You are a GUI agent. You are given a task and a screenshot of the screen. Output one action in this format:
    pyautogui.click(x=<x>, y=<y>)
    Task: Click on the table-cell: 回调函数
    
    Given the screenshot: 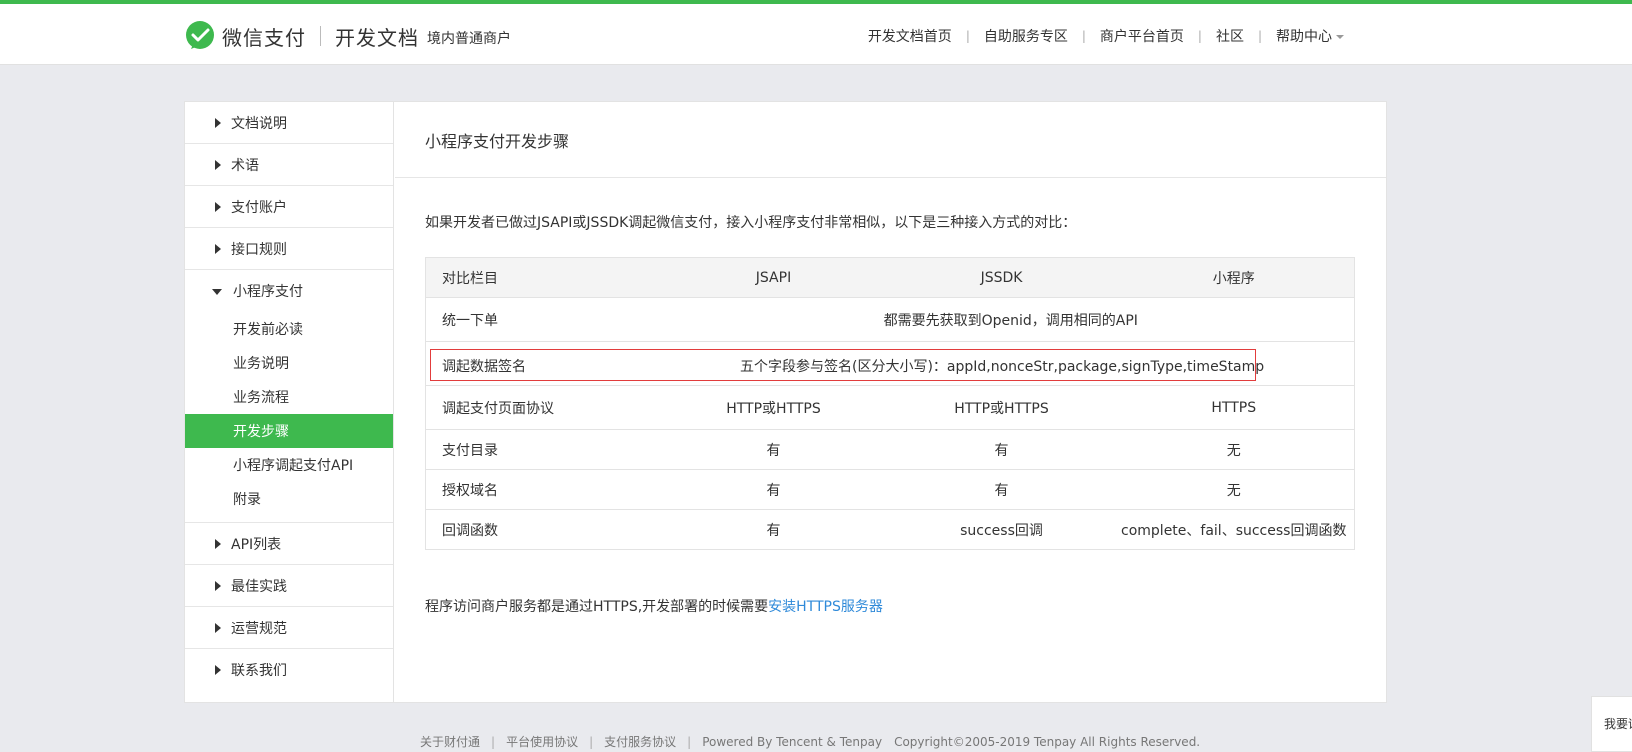 What is the action you would take?
    pyautogui.click(x=541, y=529)
    